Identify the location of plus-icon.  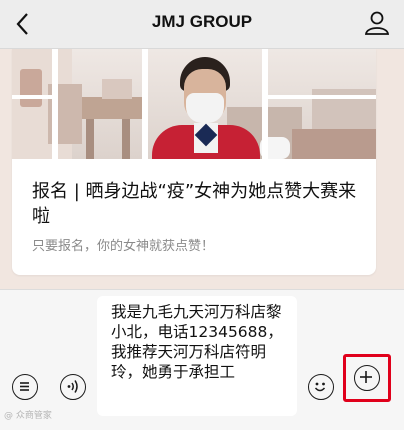
(367, 378).